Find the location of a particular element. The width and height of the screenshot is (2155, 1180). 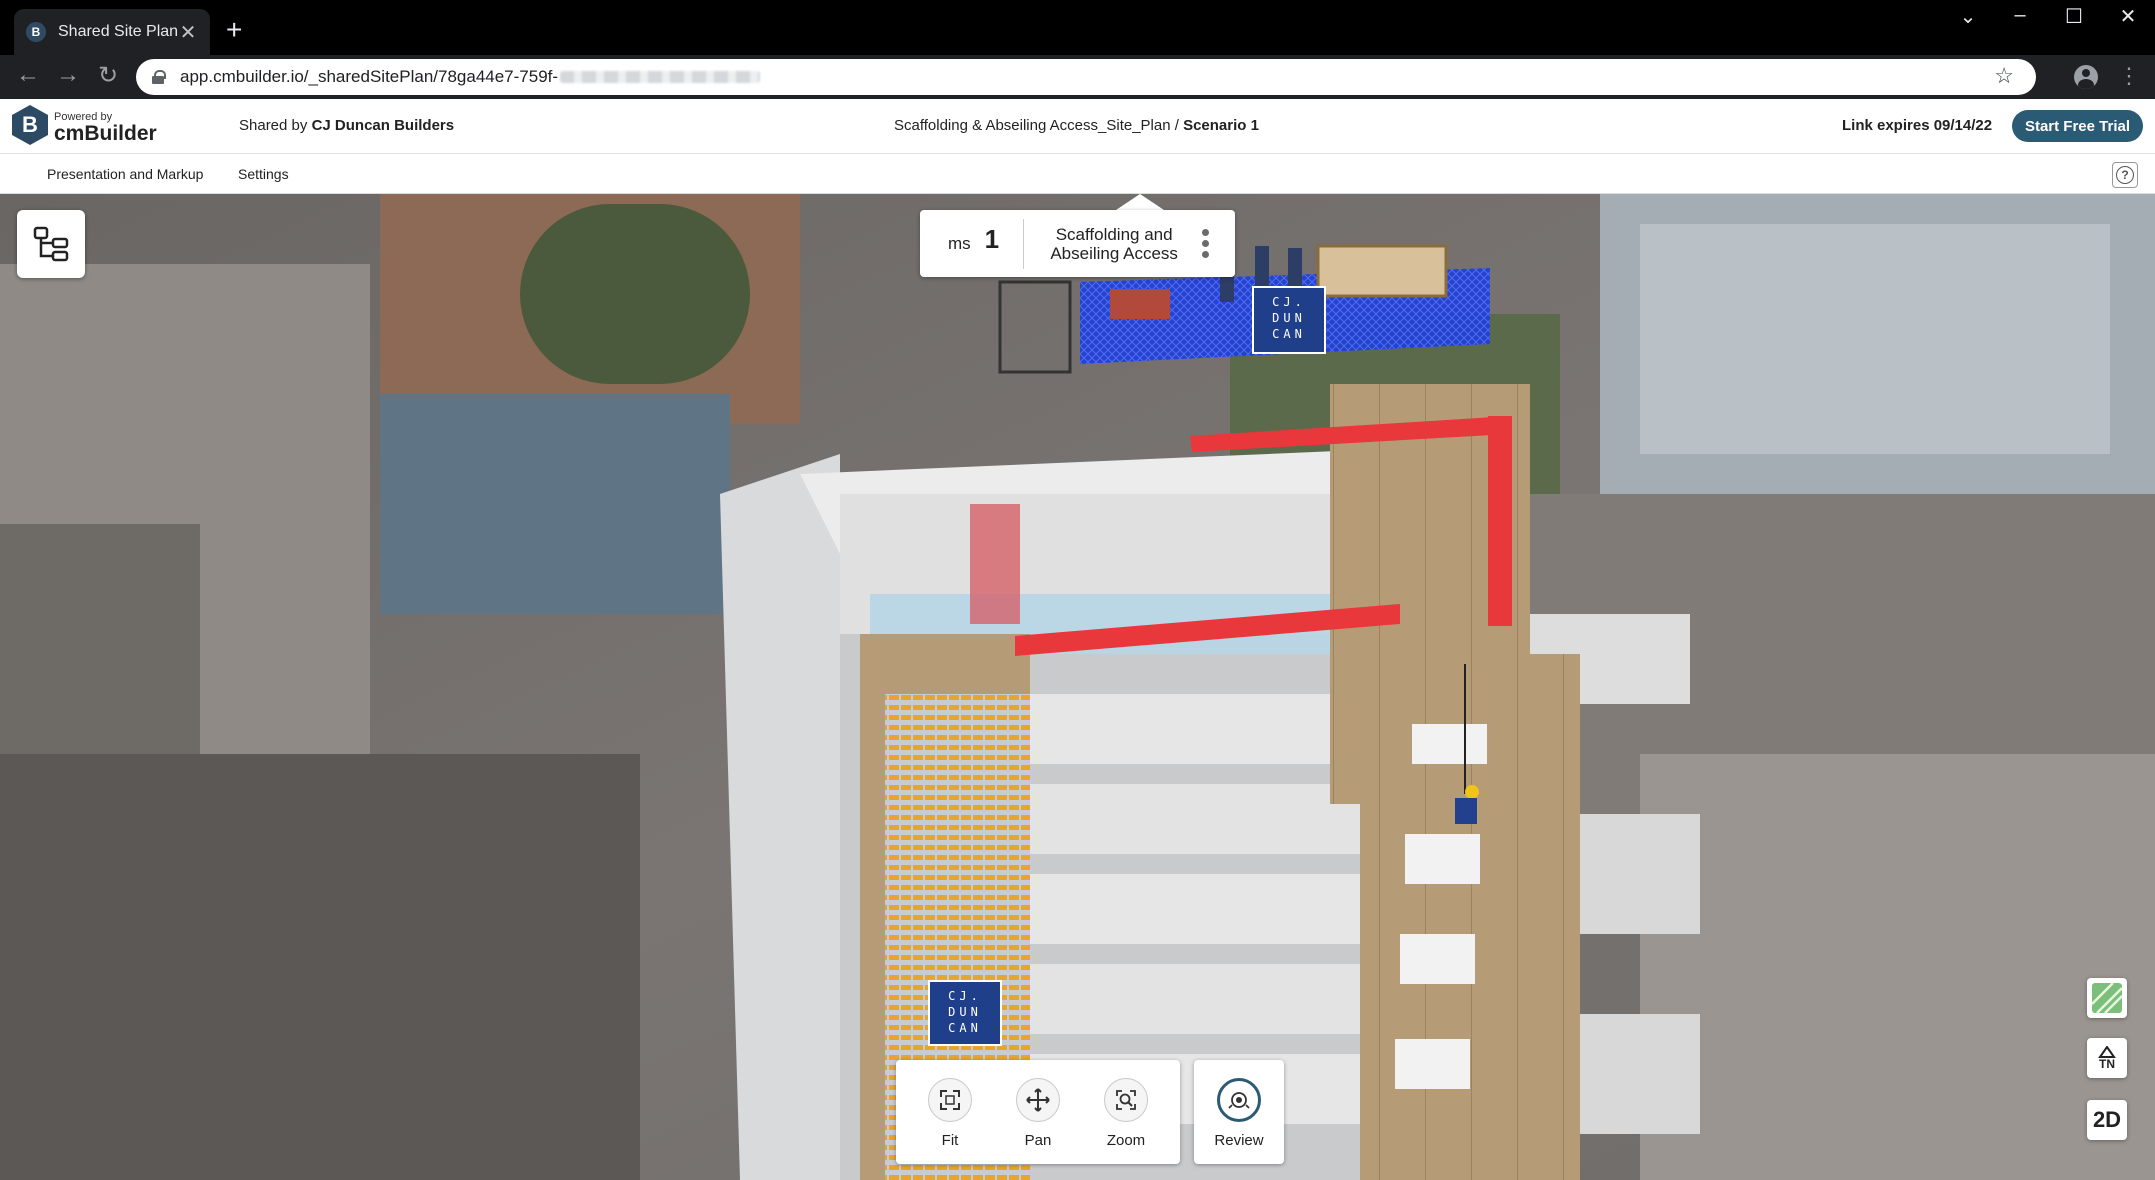

roof-bench is located at coordinates (1140, 304).